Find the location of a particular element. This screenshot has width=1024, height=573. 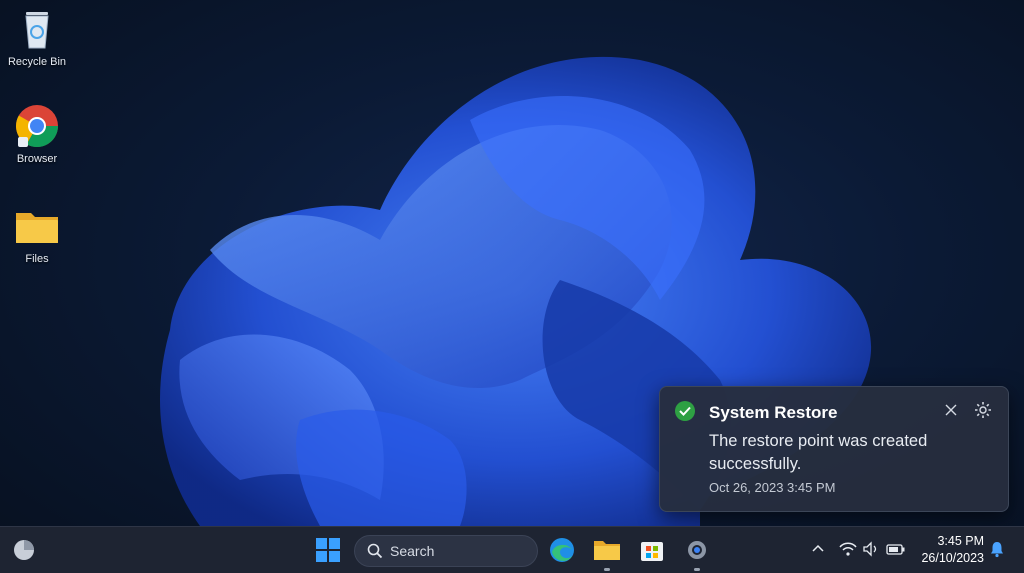

search-label: Search is located at coordinates (412, 551).